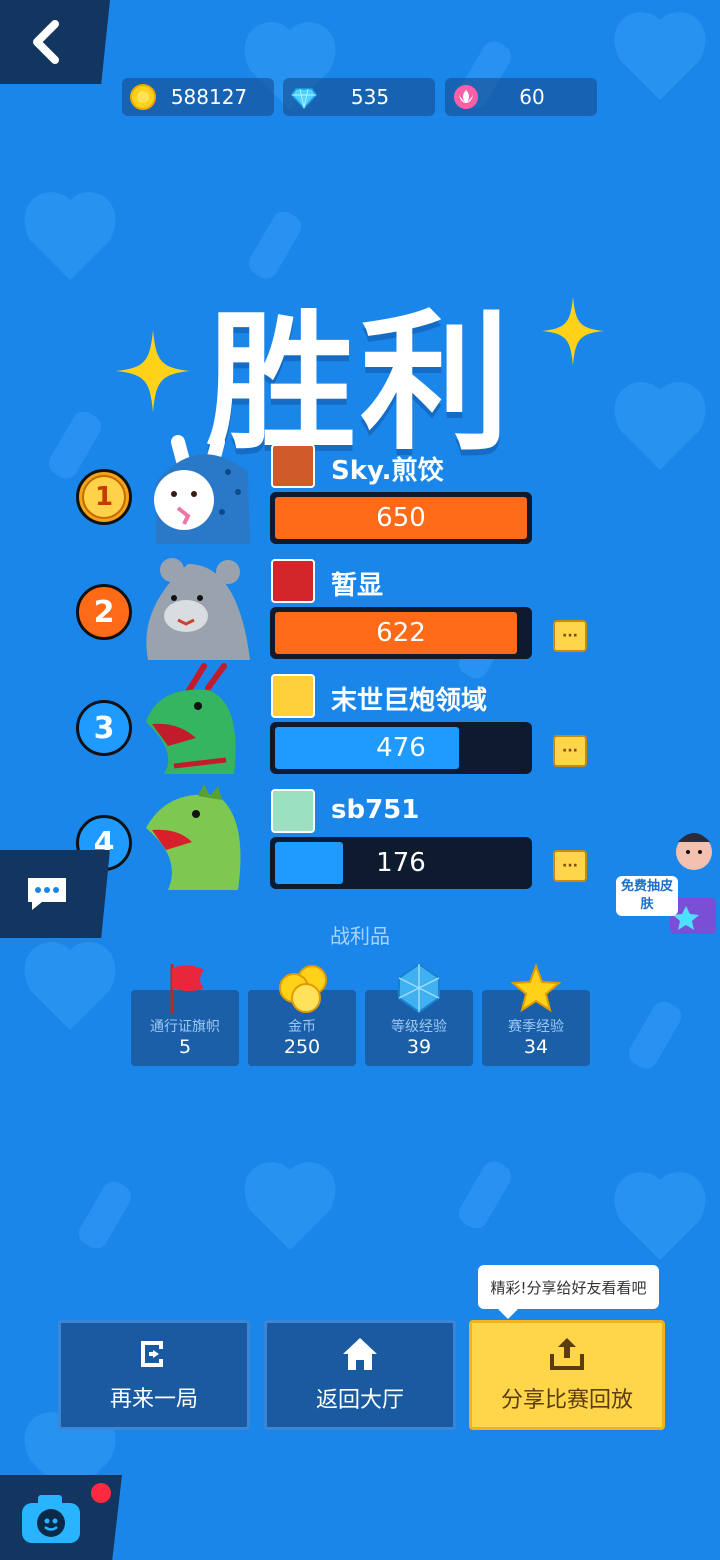  What do you see at coordinates (567, 1375) in the screenshot?
I see `share-replay-button: 分享比赛回放` at bounding box center [567, 1375].